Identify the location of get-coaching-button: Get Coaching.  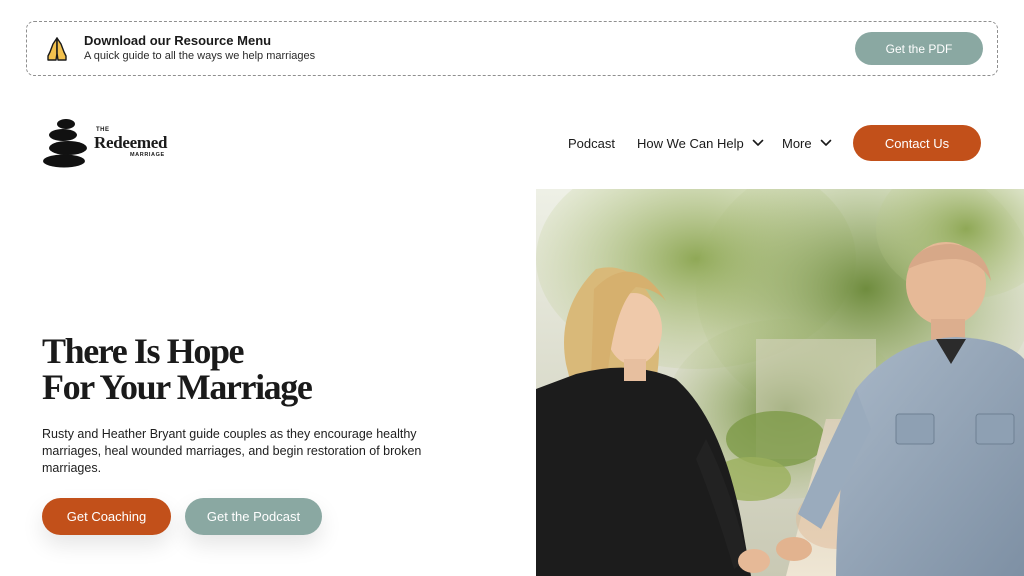
(106, 516).